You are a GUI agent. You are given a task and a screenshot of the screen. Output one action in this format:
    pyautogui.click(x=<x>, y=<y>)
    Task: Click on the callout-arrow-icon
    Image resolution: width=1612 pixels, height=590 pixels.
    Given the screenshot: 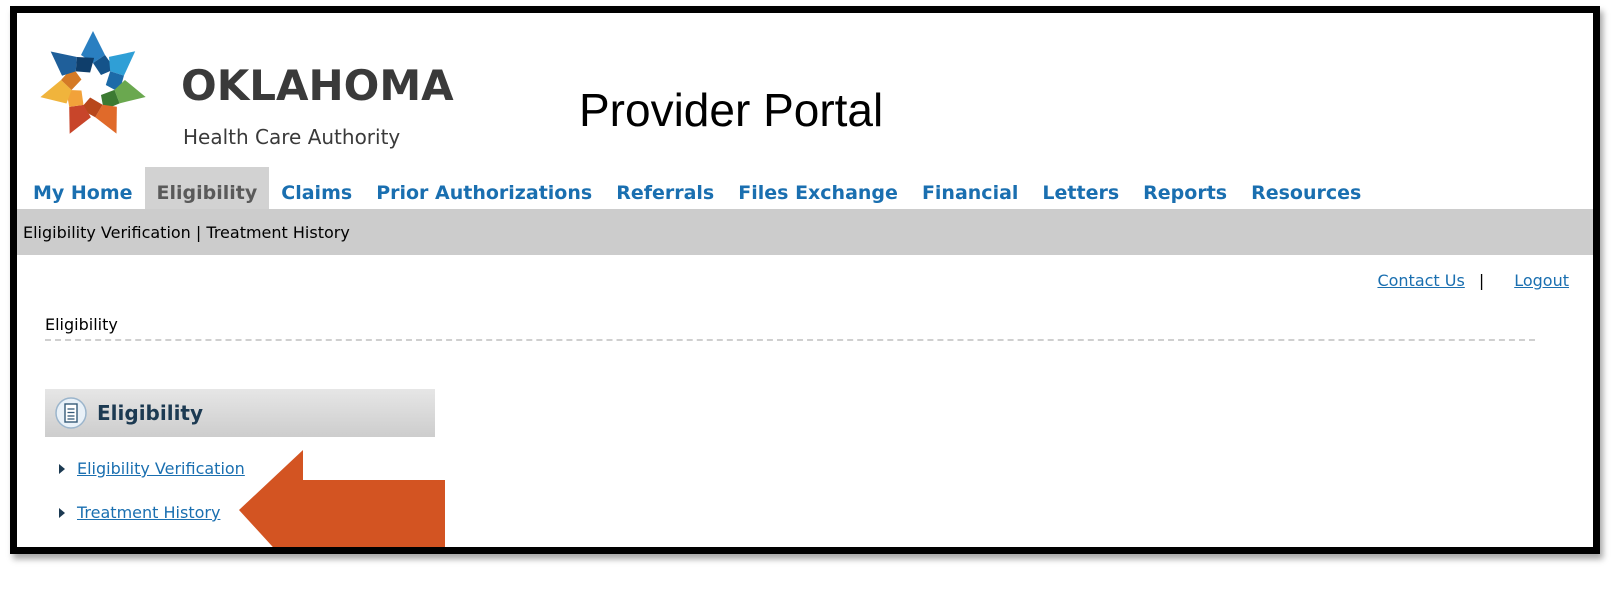 What is the action you would take?
    pyautogui.click(x=342, y=498)
    